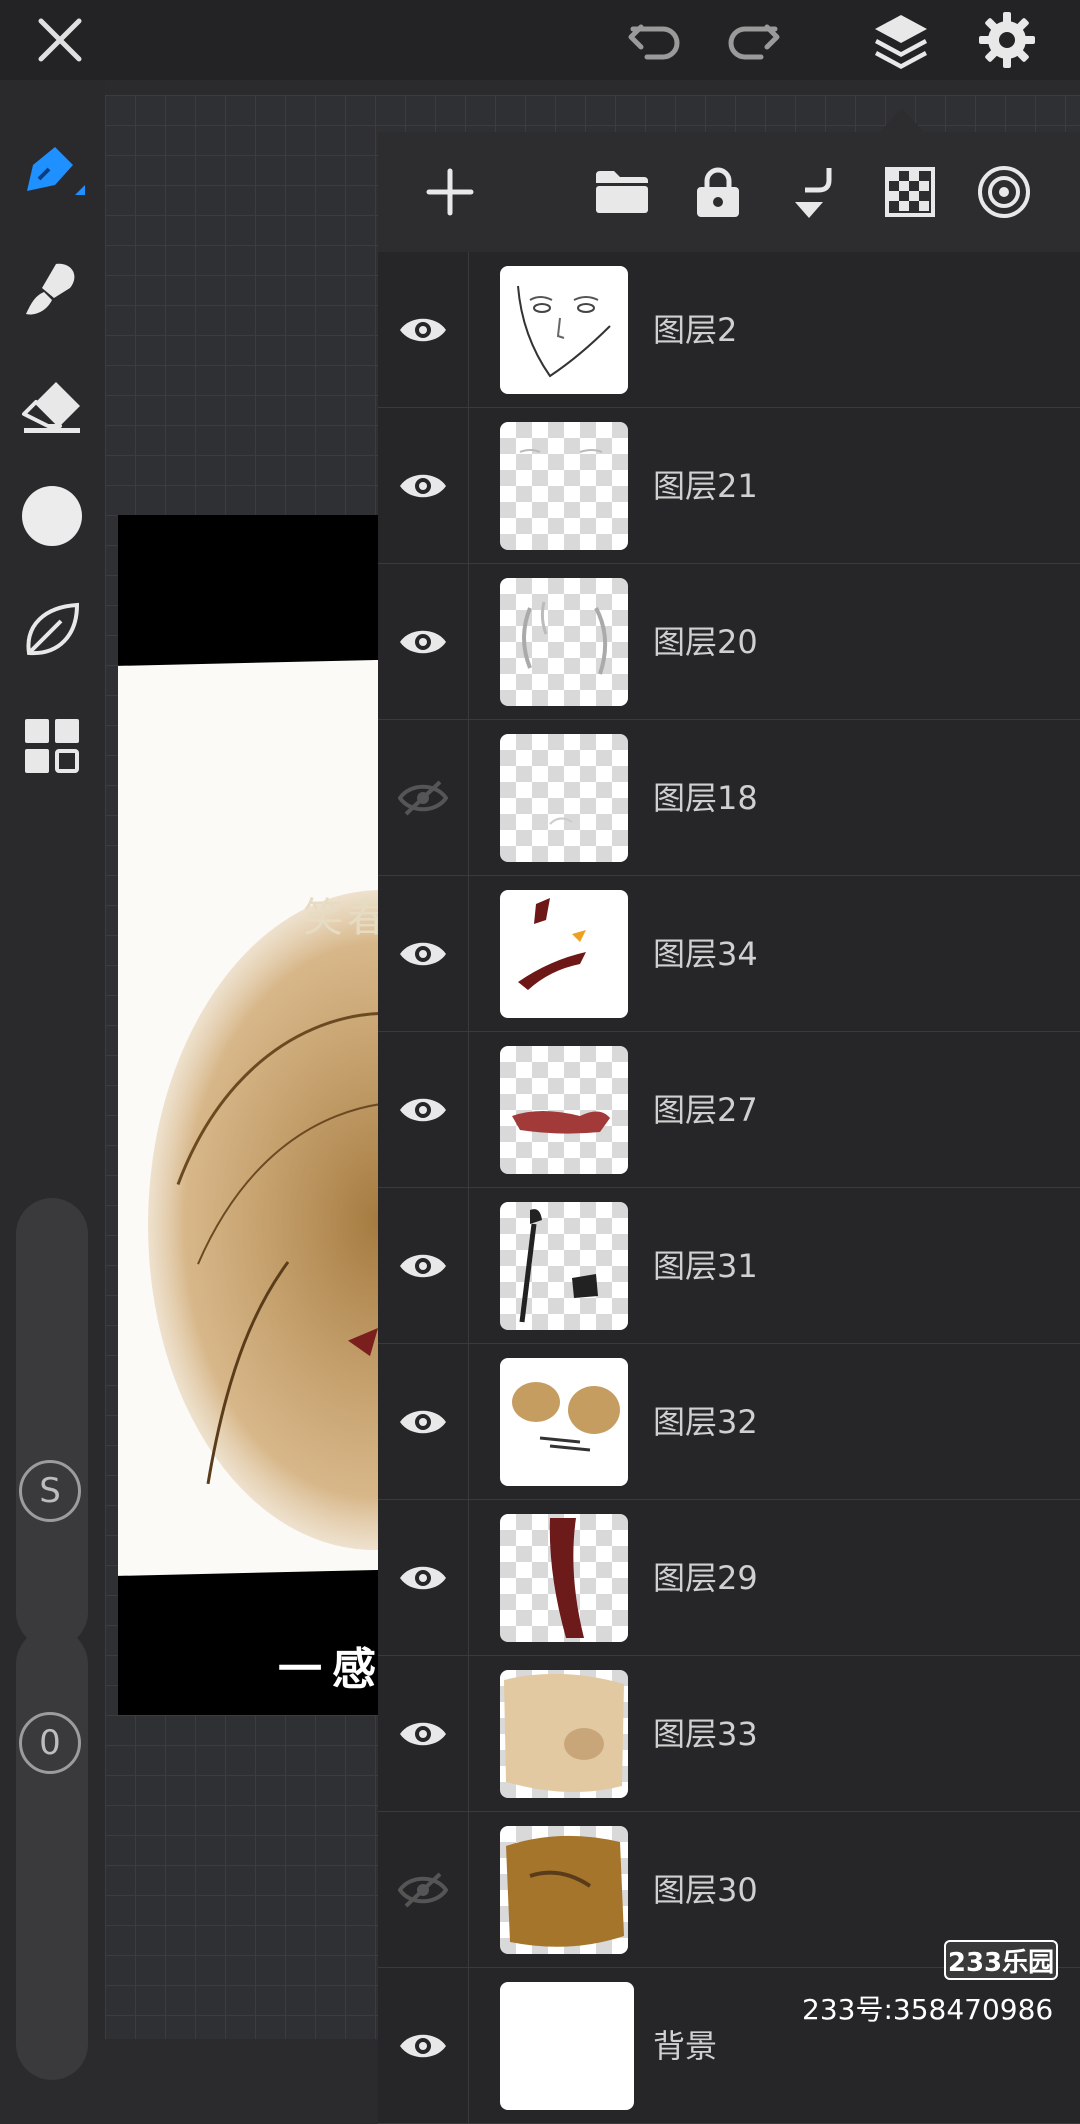 The height and width of the screenshot is (2124, 1080). I want to click on layer-name: 背景, so click(685, 2046).